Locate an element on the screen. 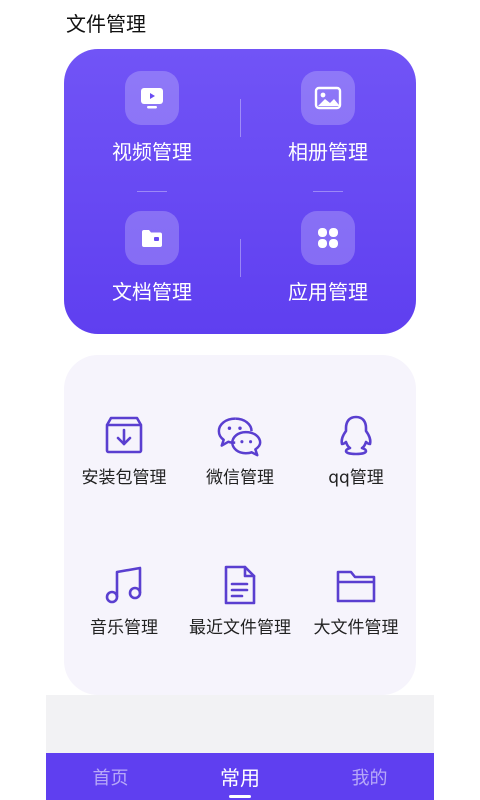  album-manage-label: 相册管理 is located at coordinates (328, 152).